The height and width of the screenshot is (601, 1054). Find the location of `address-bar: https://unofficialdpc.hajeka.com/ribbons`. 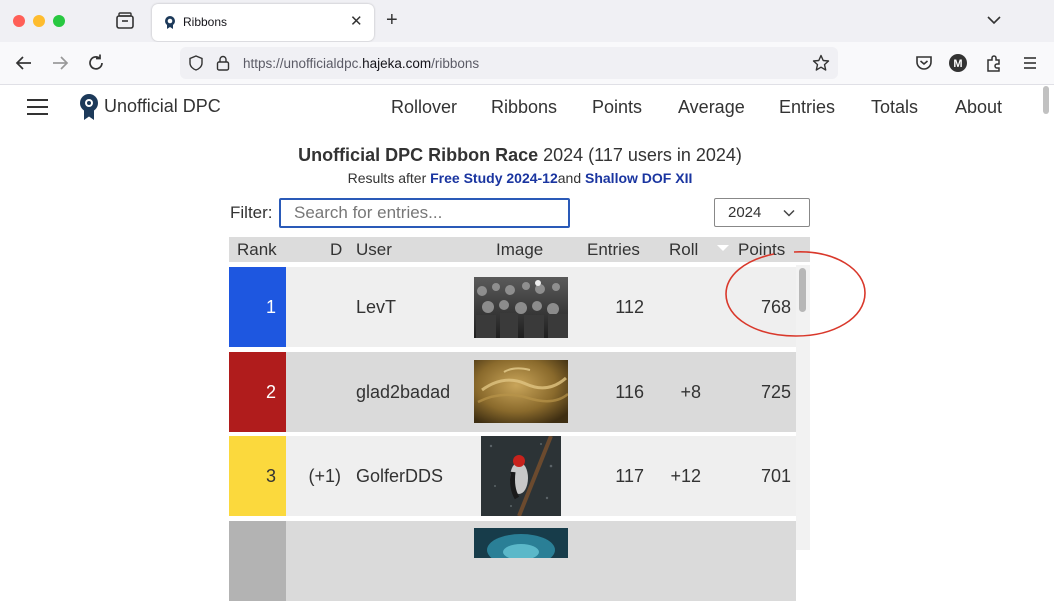

address-bar: https://unofficialdpc.hajeka.com/ribbons is located at coordinates (509, 63).